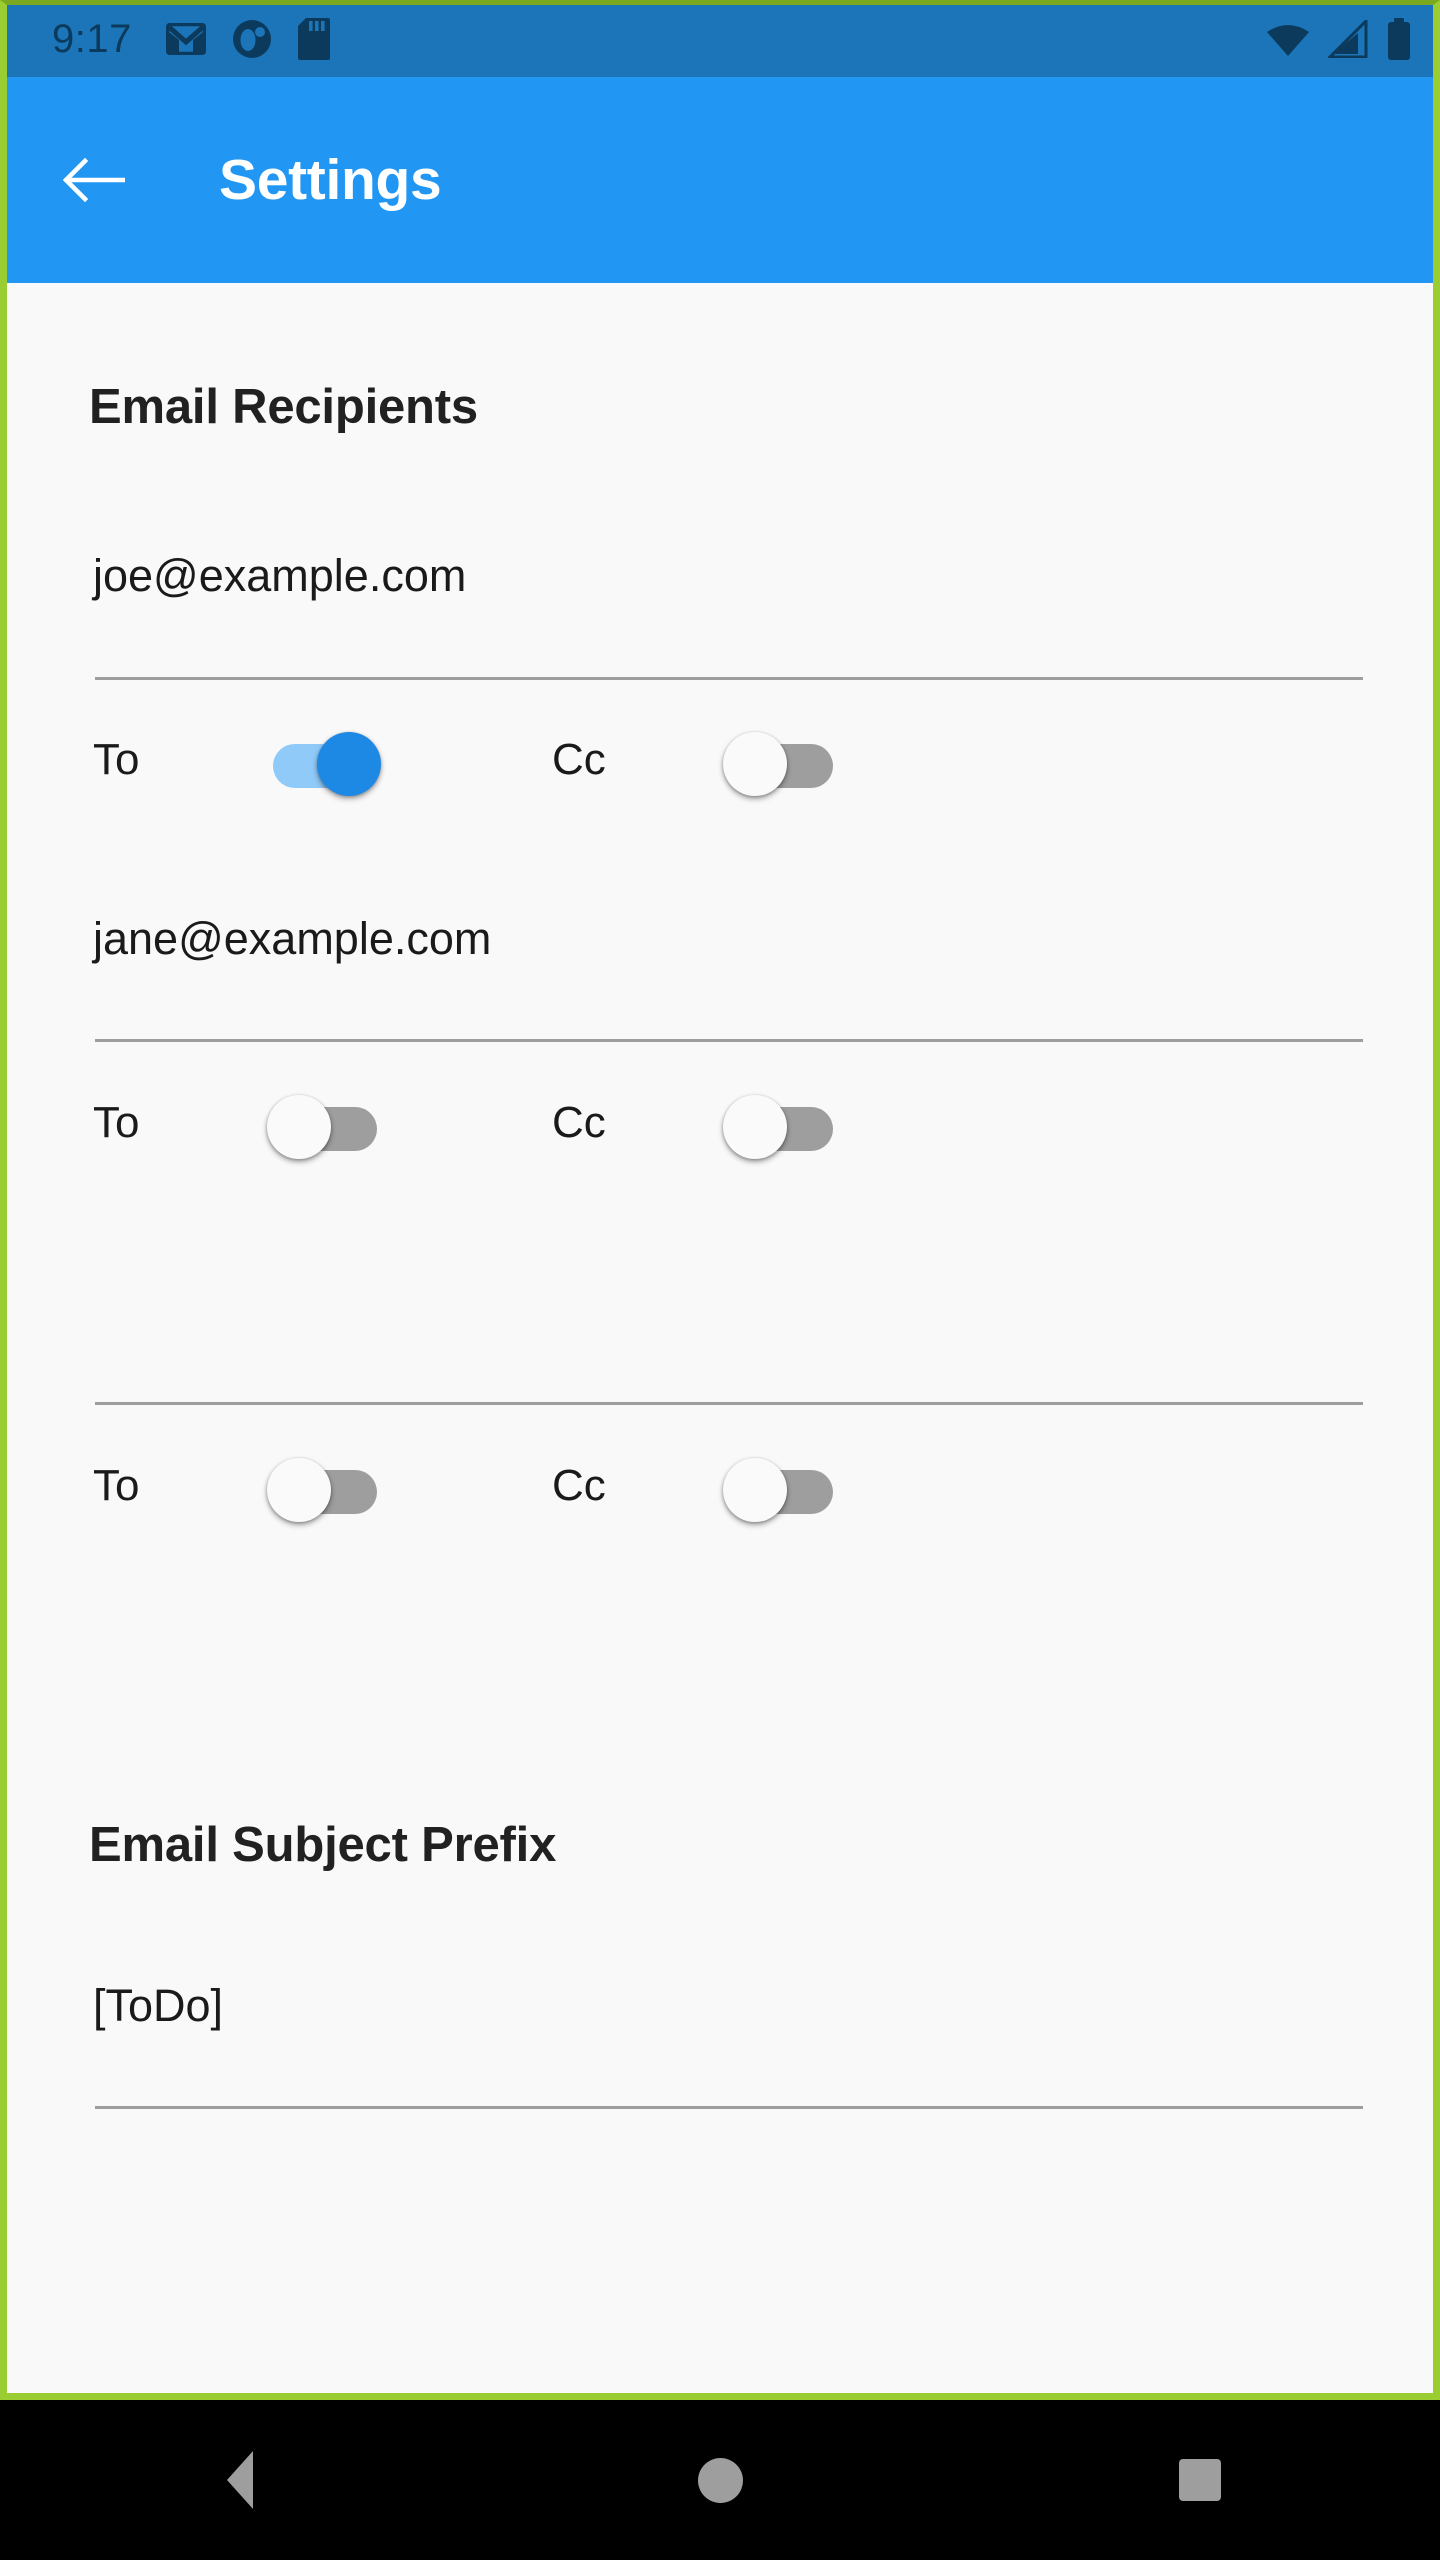 This screenshot has width=1440, height=2560. Describe the element at coordinates (579, 1122) in the screenshot. I see `cc-label-2: Cc` at that location.